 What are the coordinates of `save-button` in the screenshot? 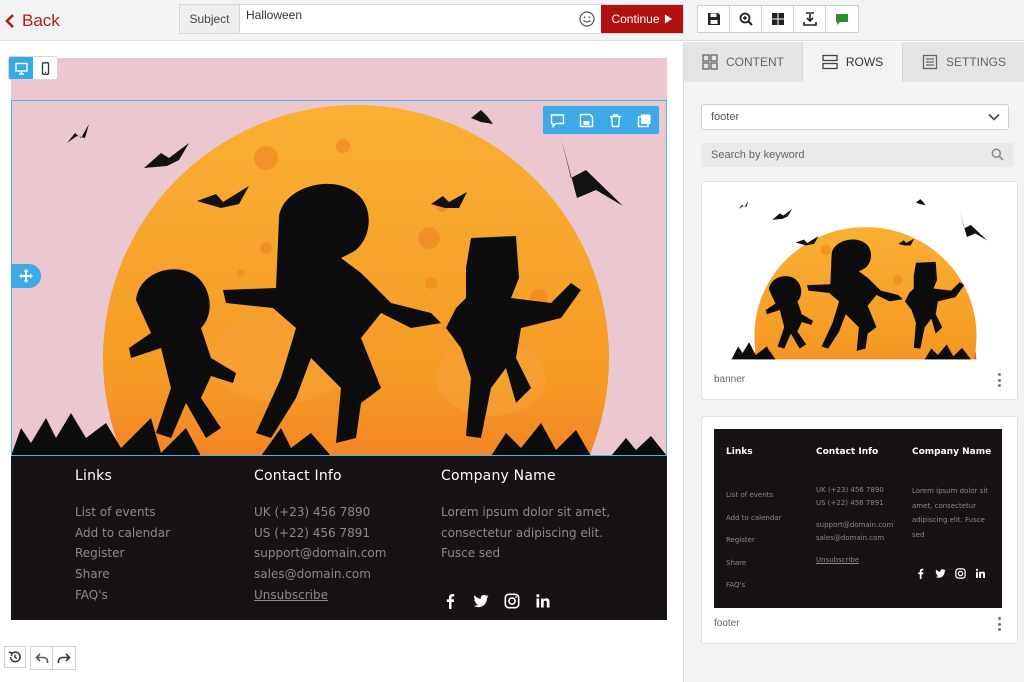 It's located at (714, 19).